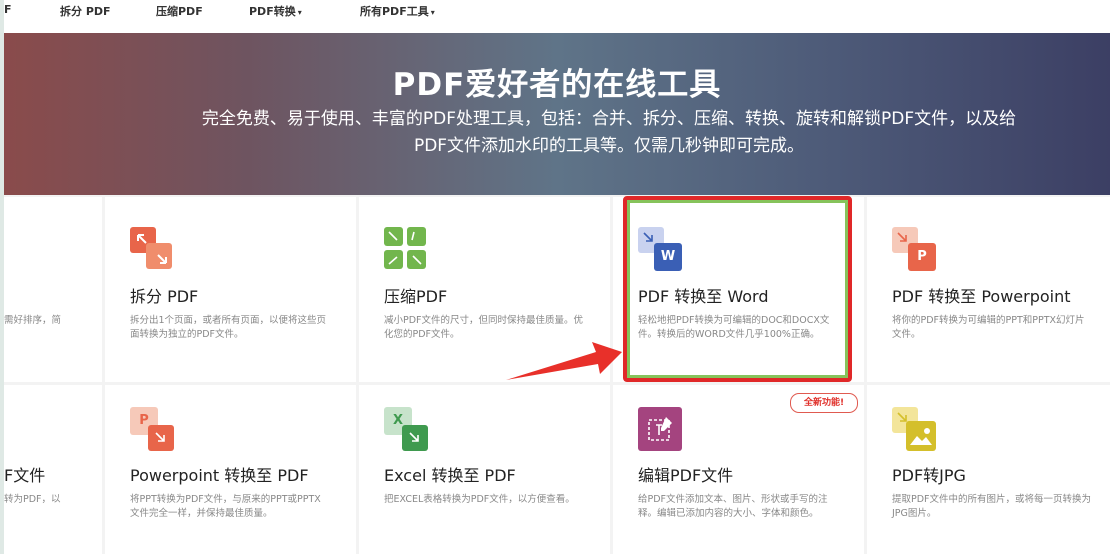  Describe the element at coordinates (397, 11) in the screenshot. I see `nav-item-all-tools: 所有PDF工具 ▾` at that location.